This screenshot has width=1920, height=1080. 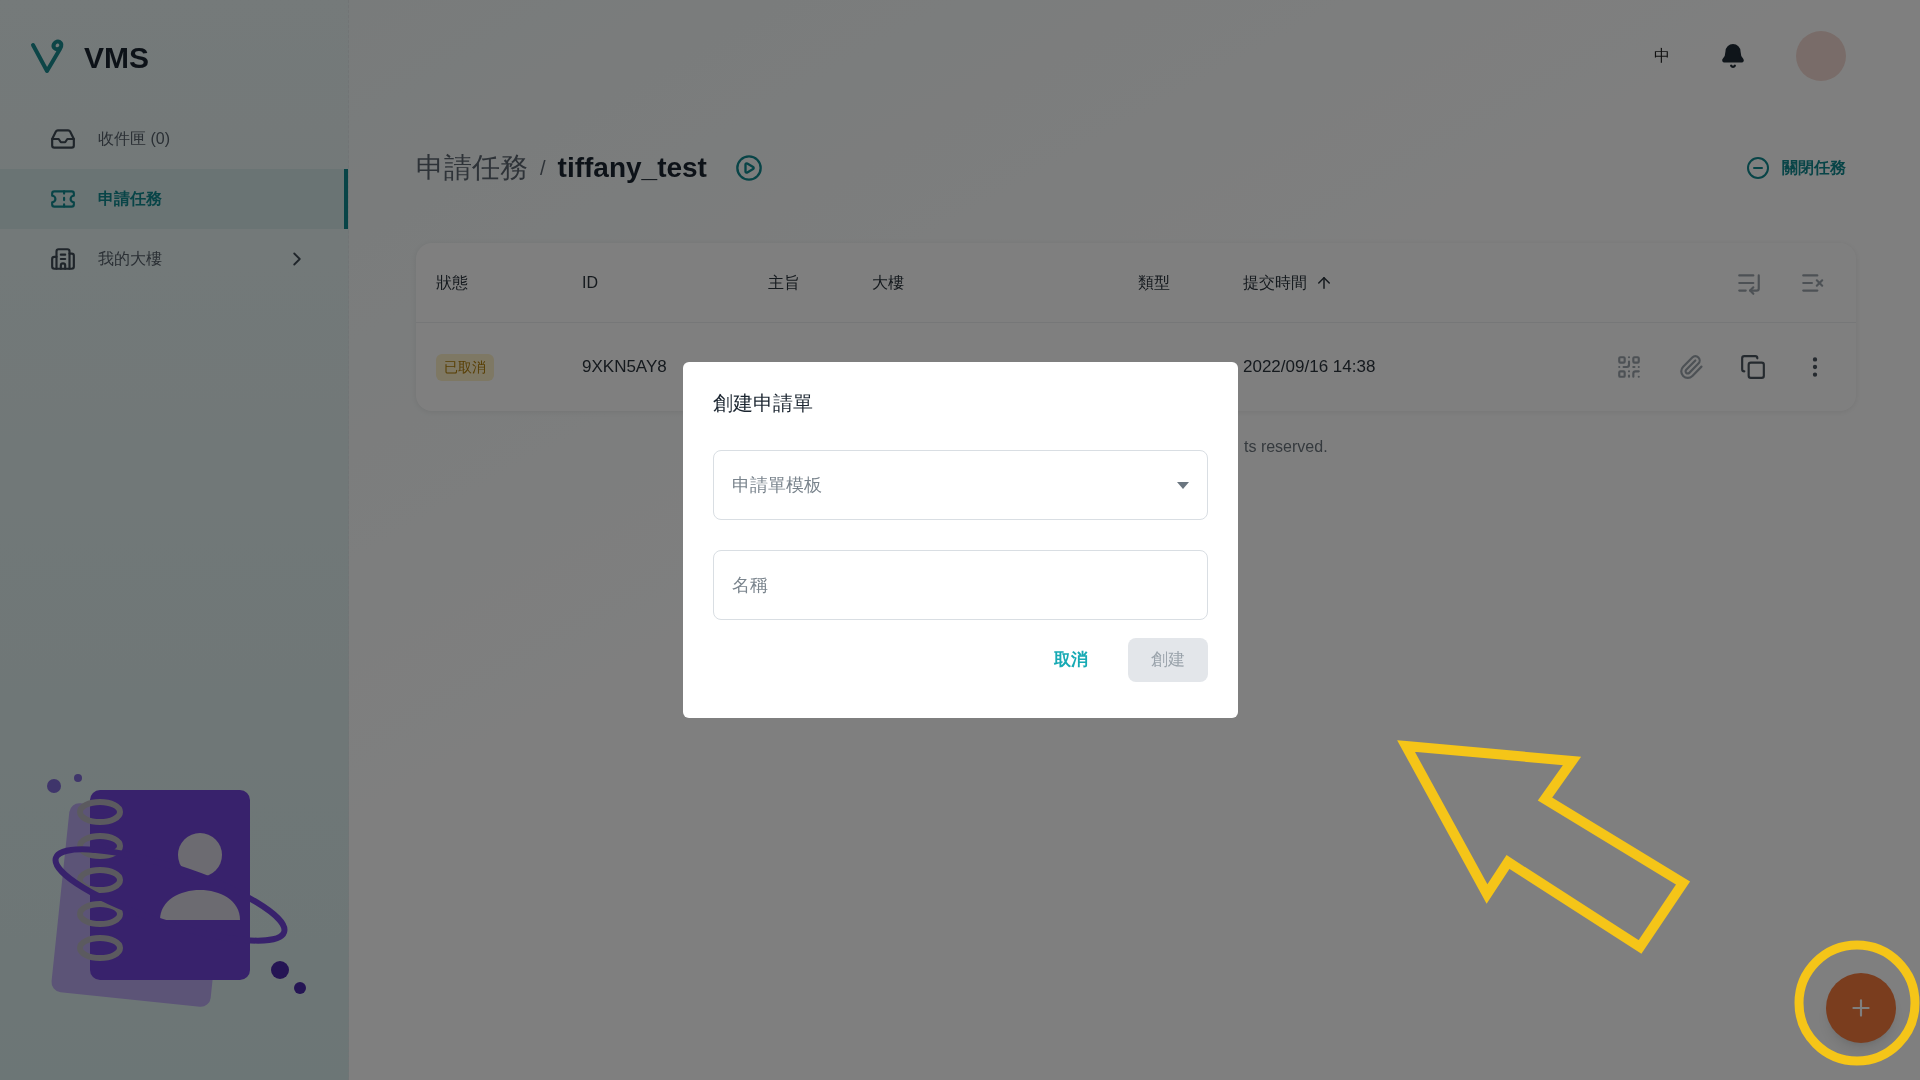 What do you see at coordinates (590, 282) in the screenshot?
I see `column-header: ID` at bounding box center [590, 282].